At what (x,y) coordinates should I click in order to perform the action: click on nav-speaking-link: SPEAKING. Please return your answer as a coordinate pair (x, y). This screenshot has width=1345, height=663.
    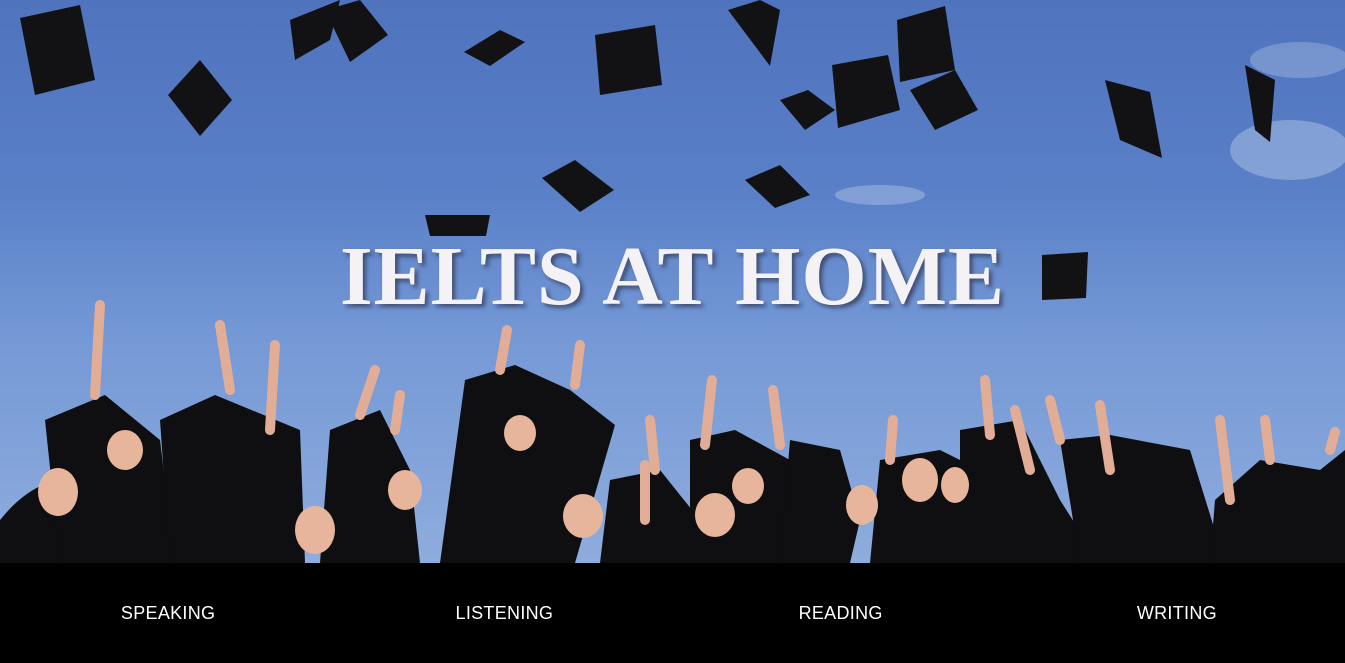
    Looking at the image, I should click on (168, 613).